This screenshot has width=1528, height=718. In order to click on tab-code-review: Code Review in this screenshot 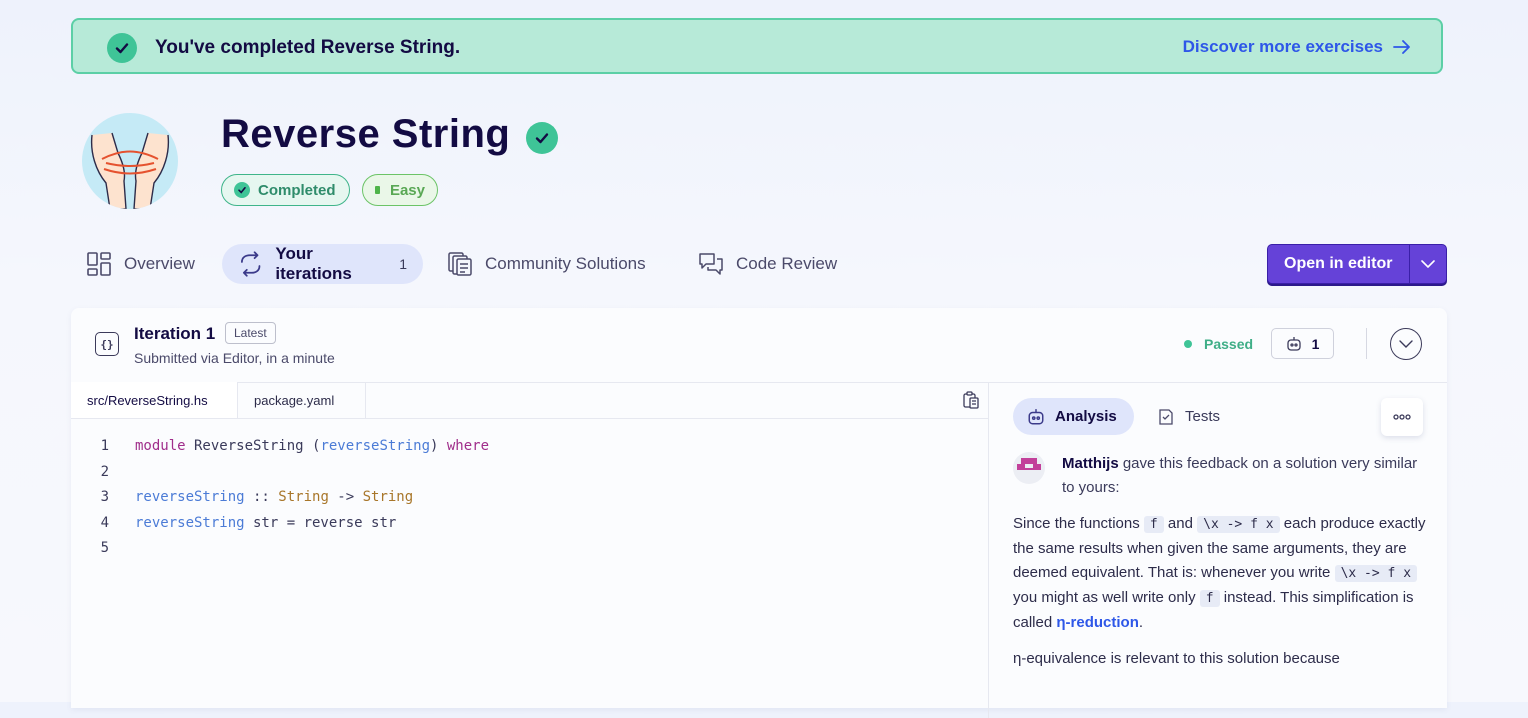, I will do `click(767, 264)`.